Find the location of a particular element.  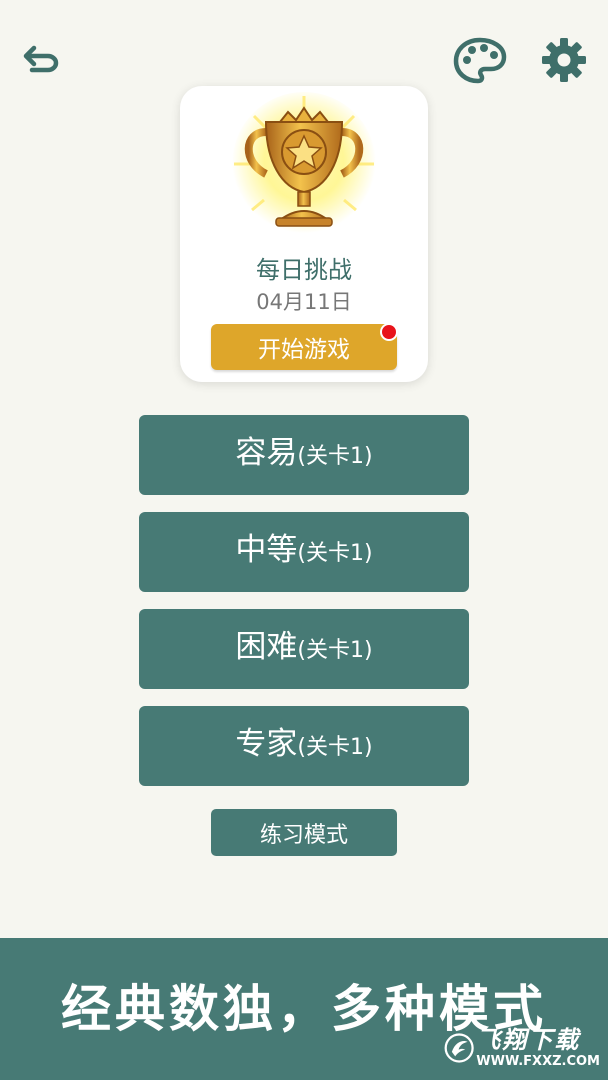

level-easy-button: 容易 (关卡1) is located at coordinates (304, 455).